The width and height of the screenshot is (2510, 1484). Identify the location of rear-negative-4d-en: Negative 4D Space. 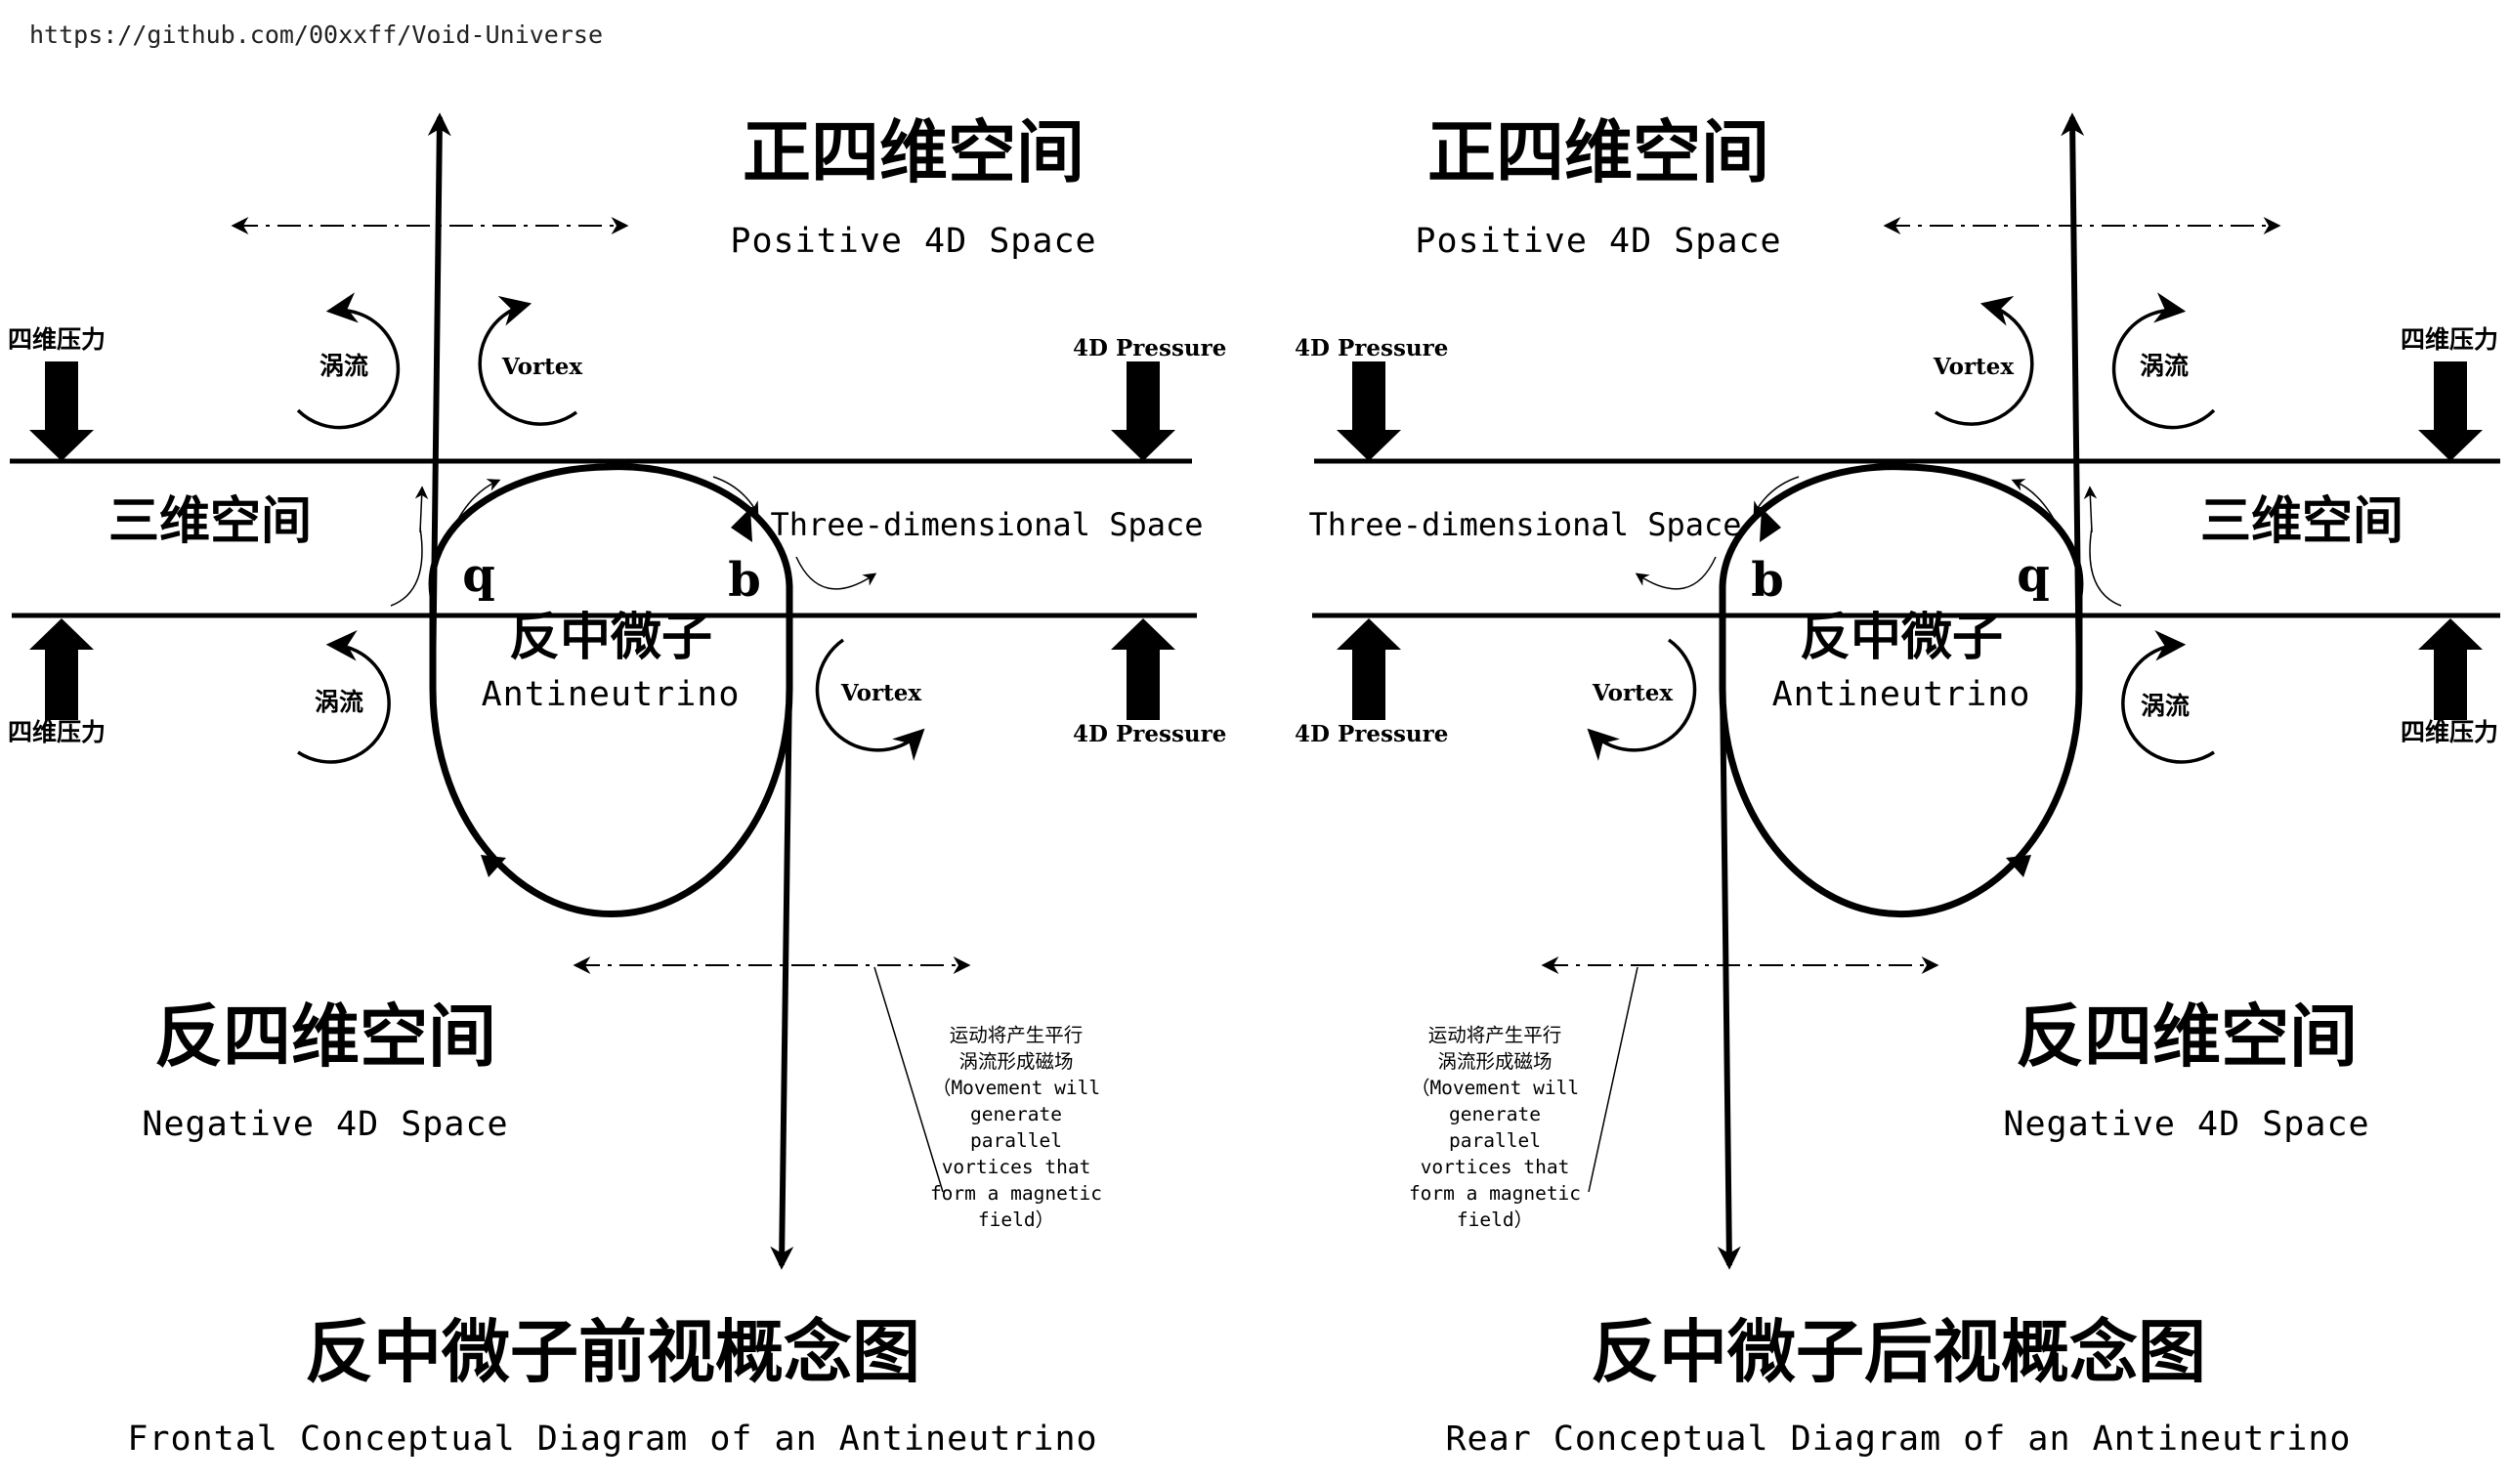
(2186, 1124).